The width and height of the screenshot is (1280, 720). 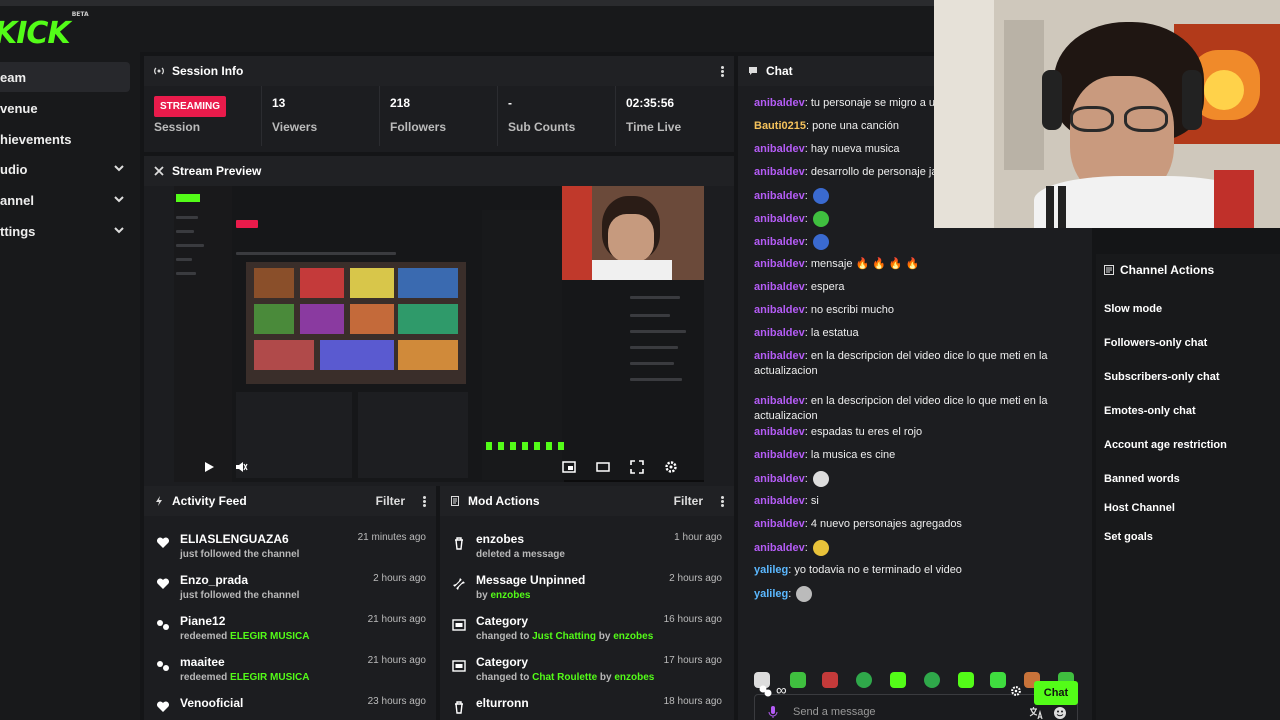 What do you see at coordinates (773, 712) in the screenshot?
I see `microphone-icon` at bounding box center [773, 712].